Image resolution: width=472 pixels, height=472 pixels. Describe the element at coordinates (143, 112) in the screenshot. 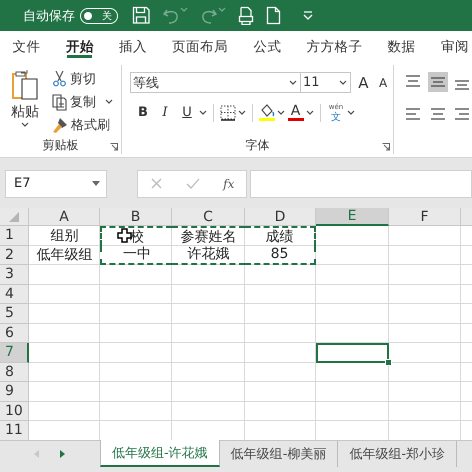

I see `bold-button: B` at that location.